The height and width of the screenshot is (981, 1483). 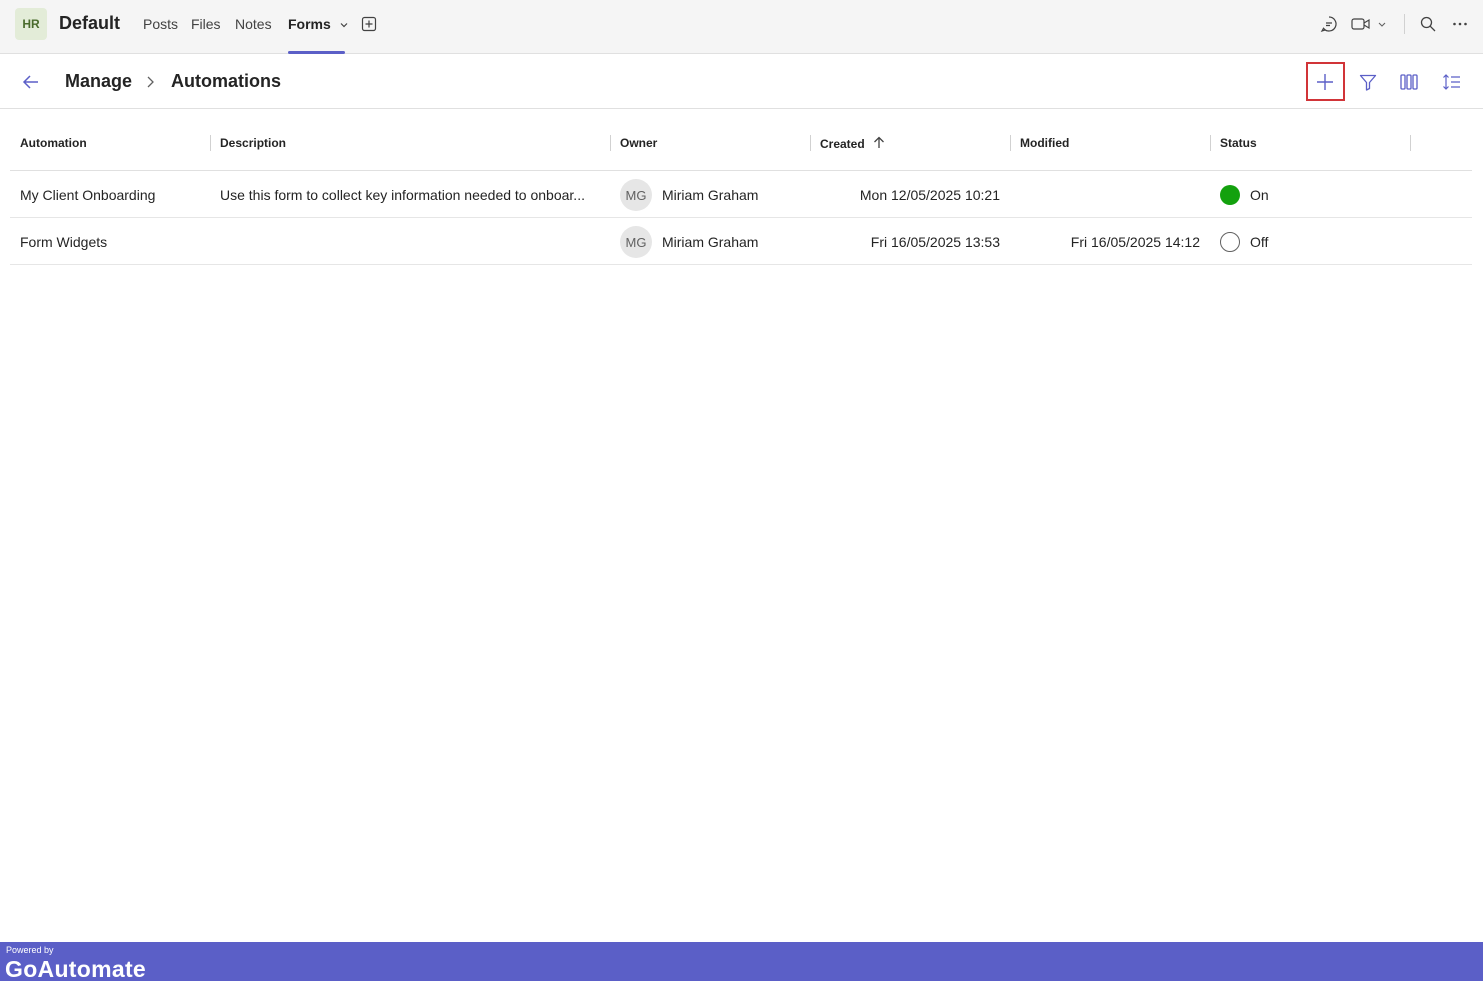 I want to click on page-header: Manage Automations, so click(x=741, y=82).